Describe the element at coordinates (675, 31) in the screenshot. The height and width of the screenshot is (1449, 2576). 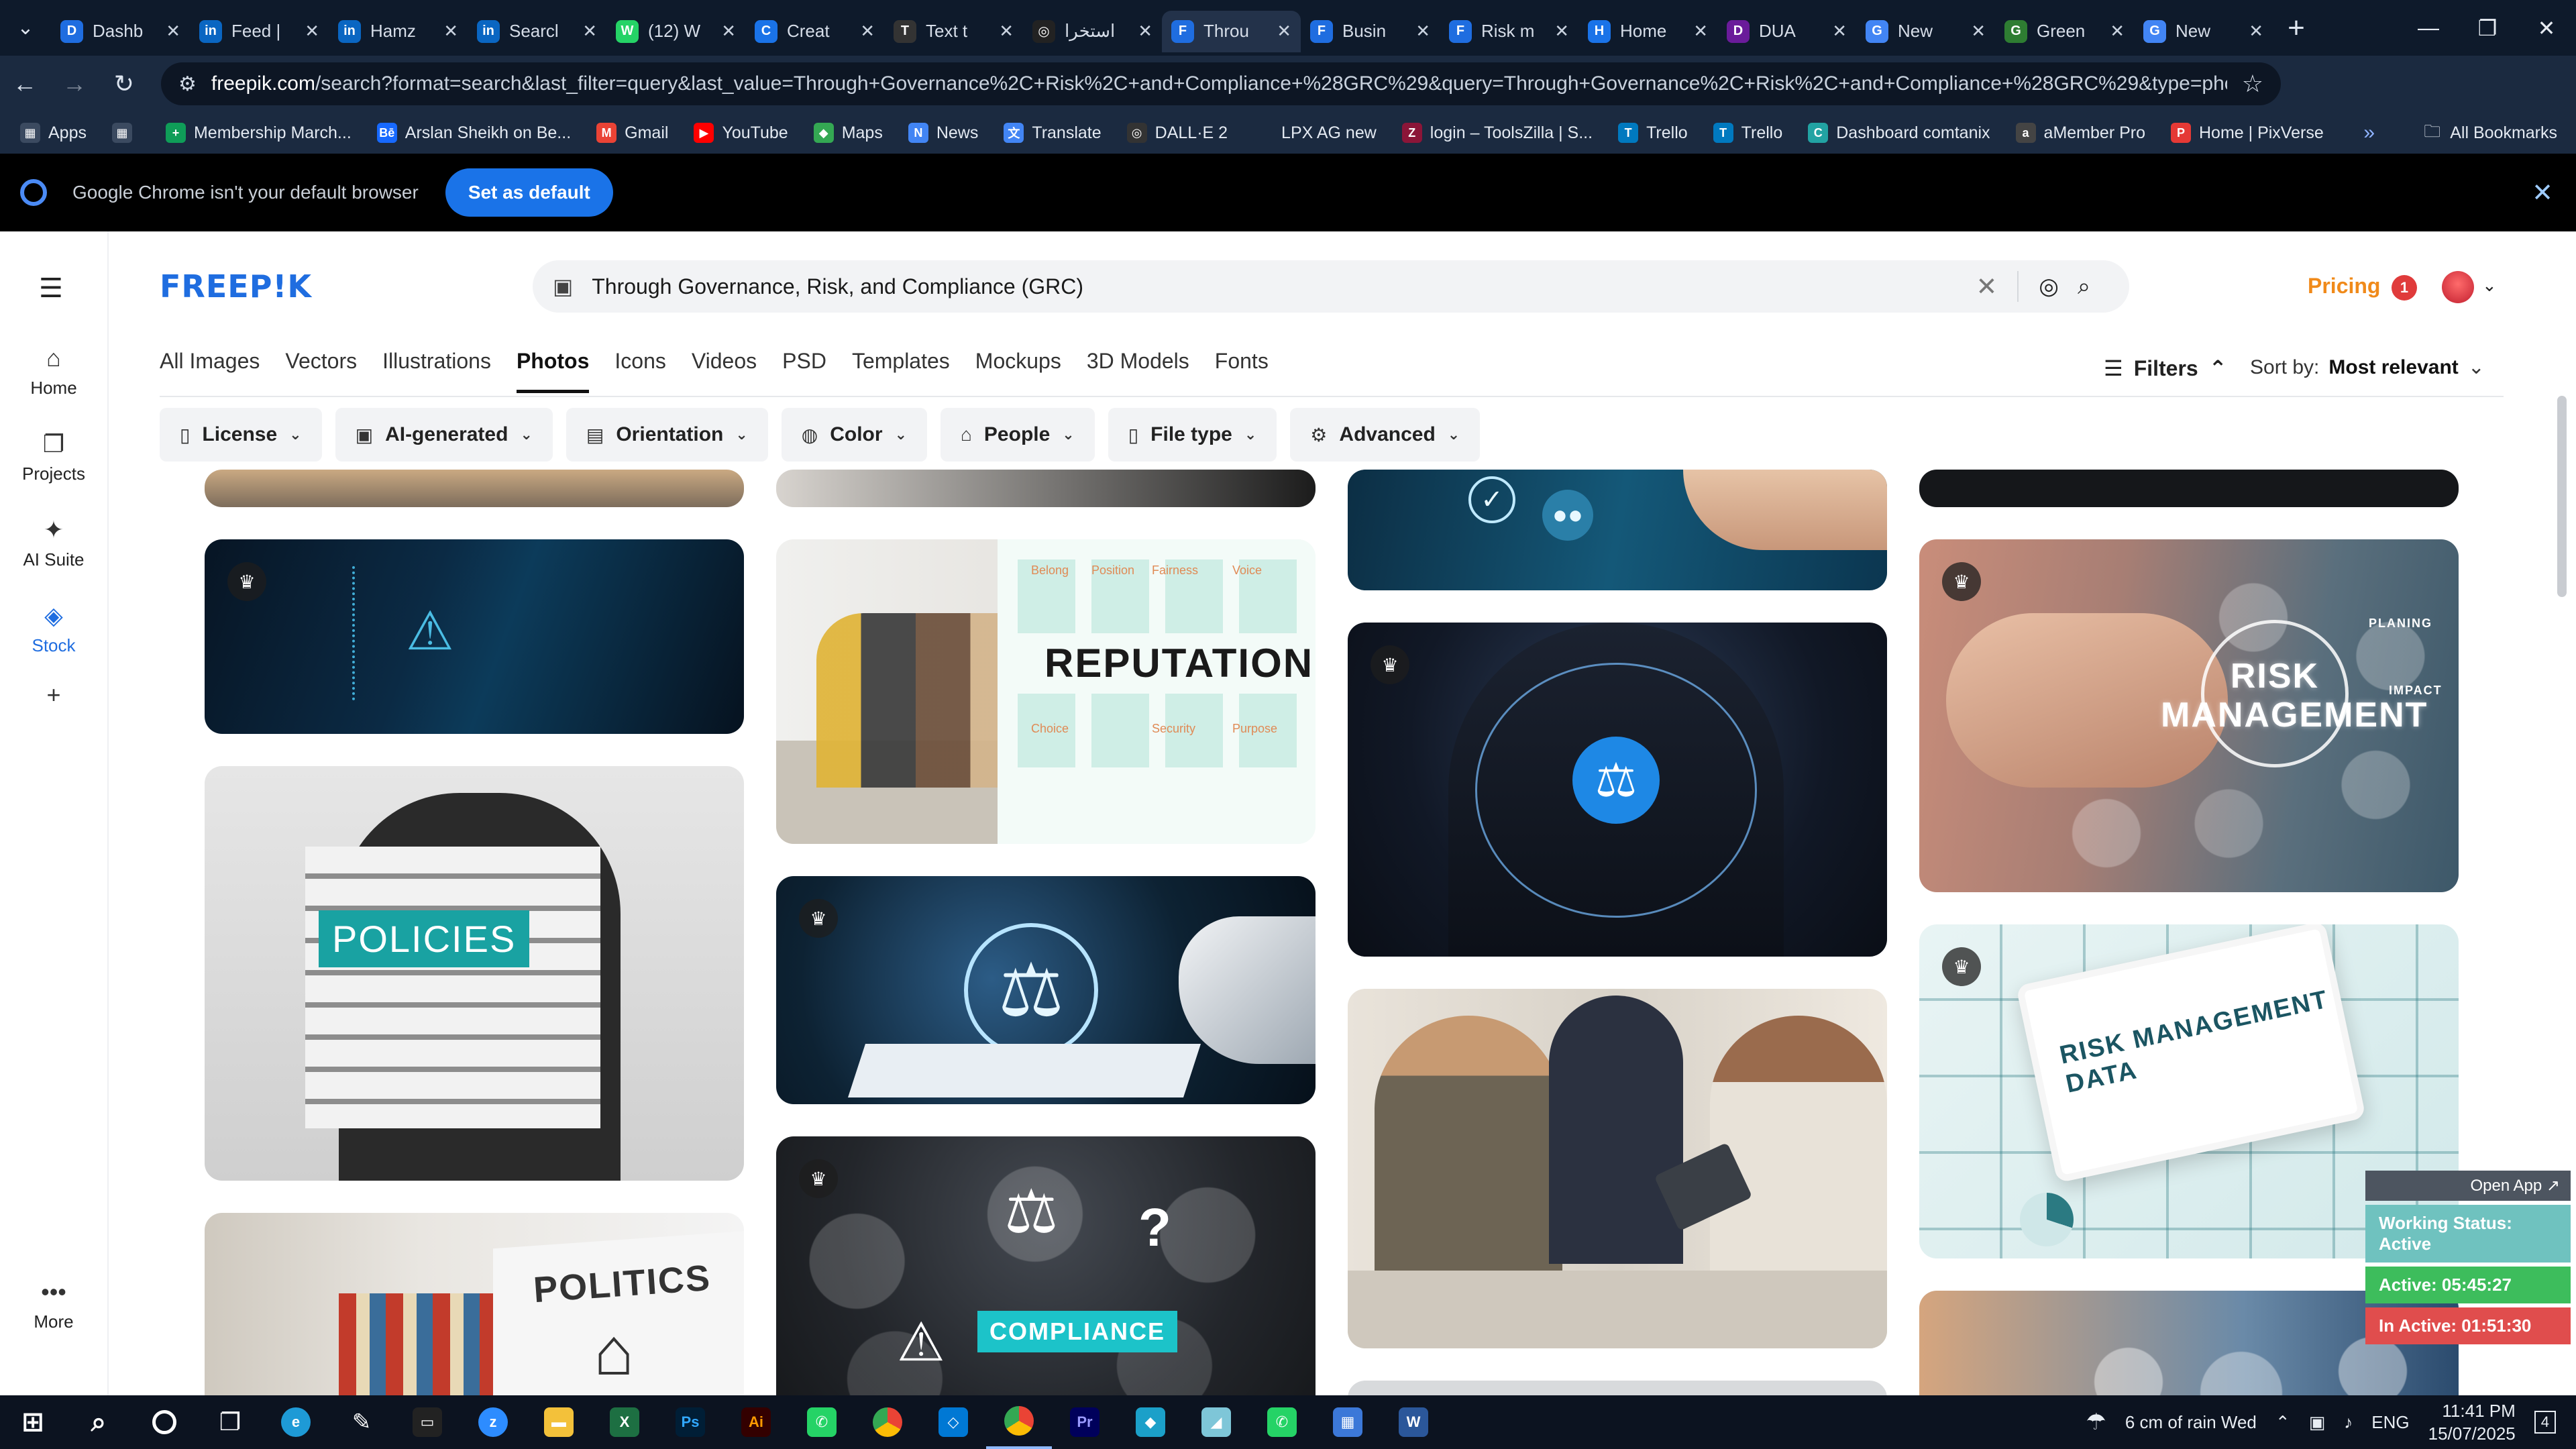
I see `browser-tab: W (12) W ✕` at that location.